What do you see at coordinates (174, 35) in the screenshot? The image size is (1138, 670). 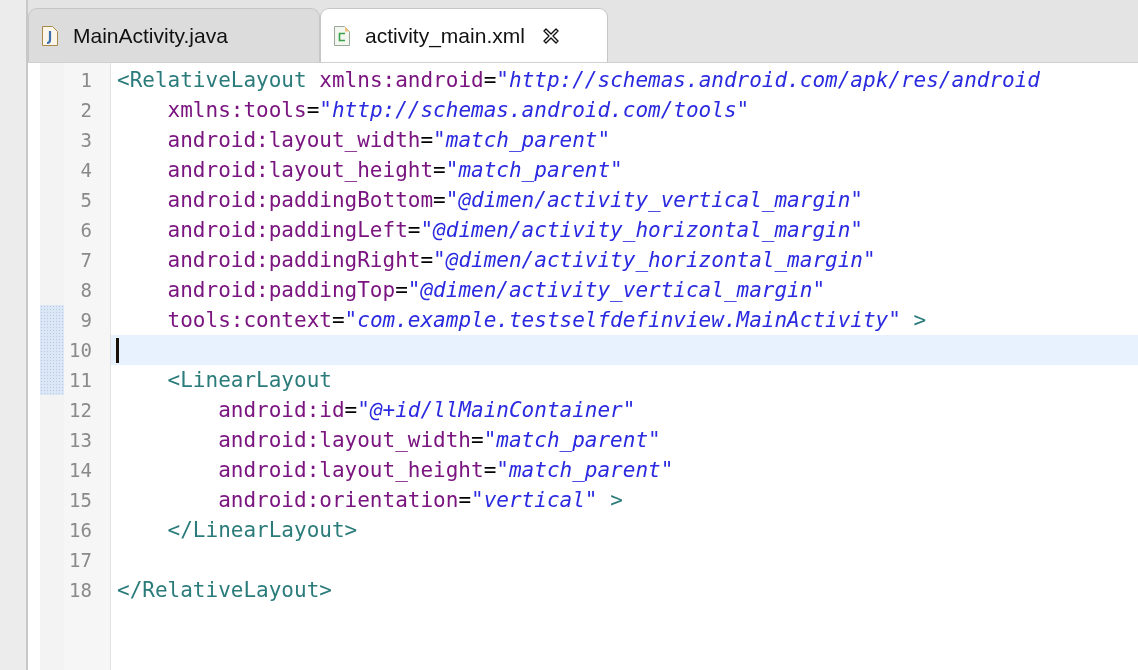 I see `editor-tab: MainActivity.java` at bounding box center [174, 35].